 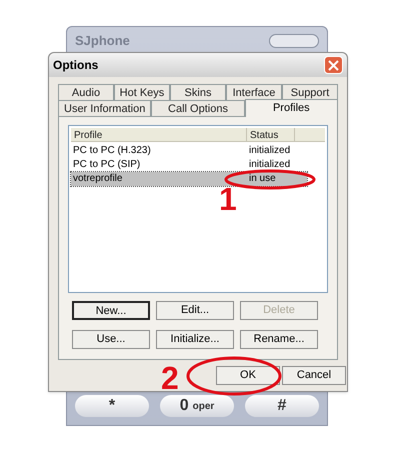 What do you see at coordinates (86, 92) in the screenshot?
I see `tab: Audio` at bounding box center [86, 92].